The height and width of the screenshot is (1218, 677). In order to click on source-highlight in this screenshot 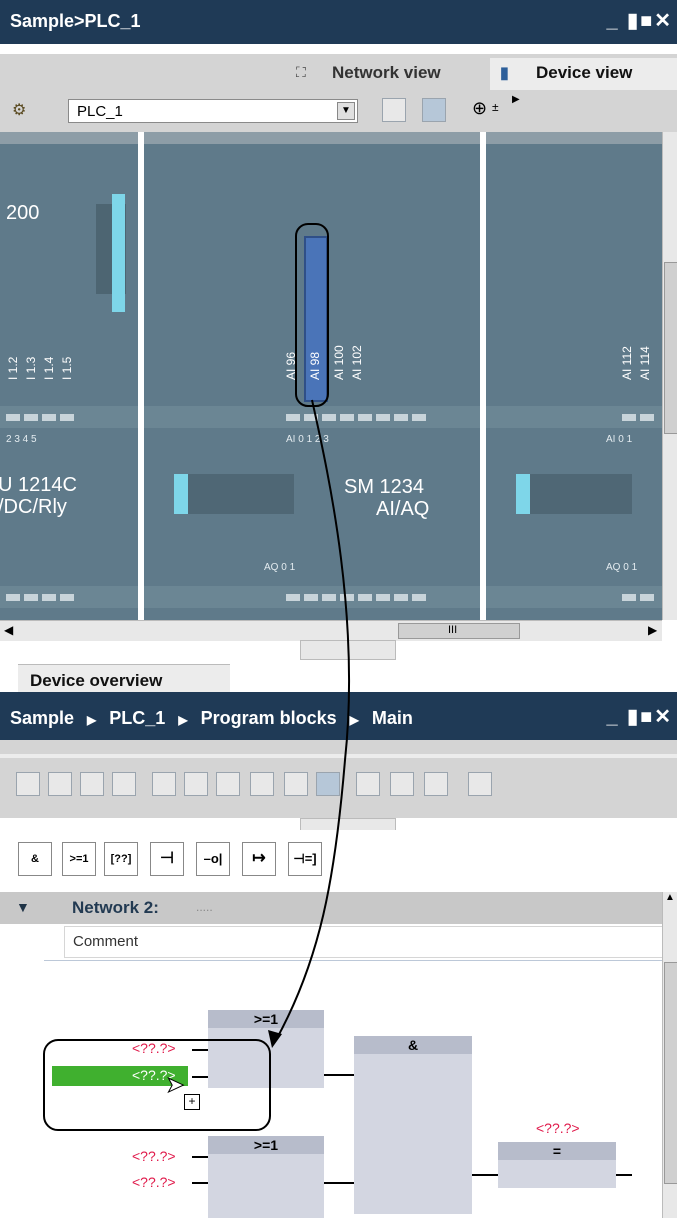, I will do `click(312, 315)`.